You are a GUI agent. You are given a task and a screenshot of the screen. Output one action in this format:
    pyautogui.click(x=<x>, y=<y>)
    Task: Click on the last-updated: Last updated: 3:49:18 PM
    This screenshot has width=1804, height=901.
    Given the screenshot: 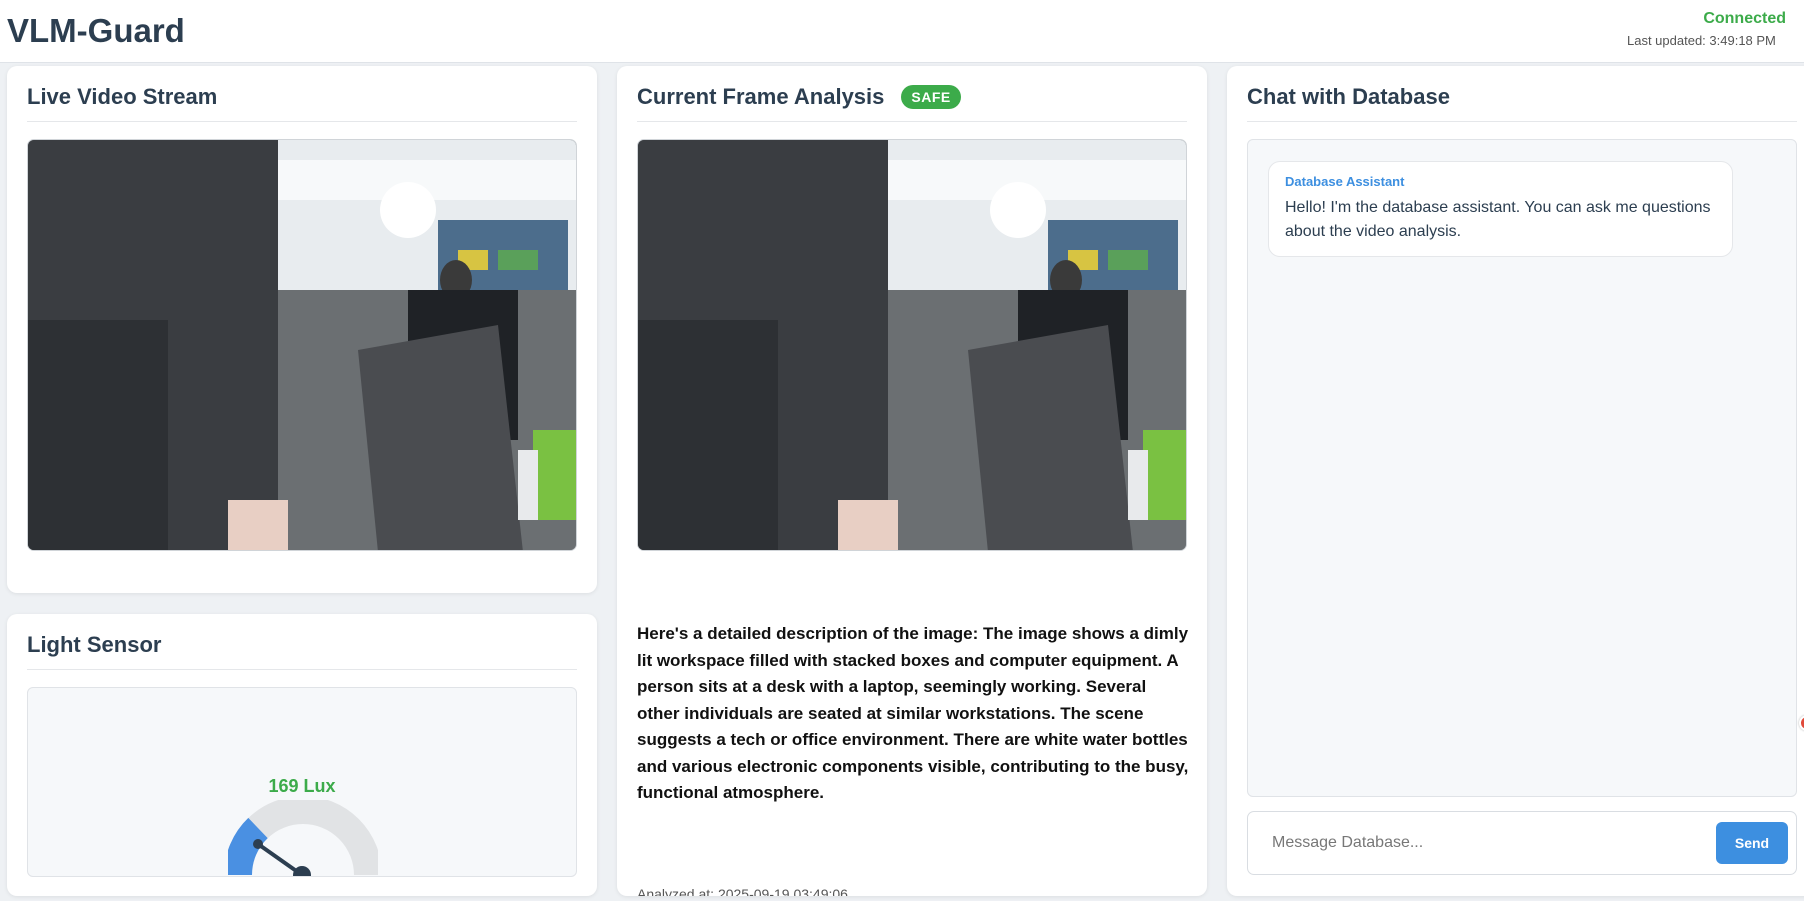 What is the action you would take?
    pyautogui.click(x=1701, y=40)
    